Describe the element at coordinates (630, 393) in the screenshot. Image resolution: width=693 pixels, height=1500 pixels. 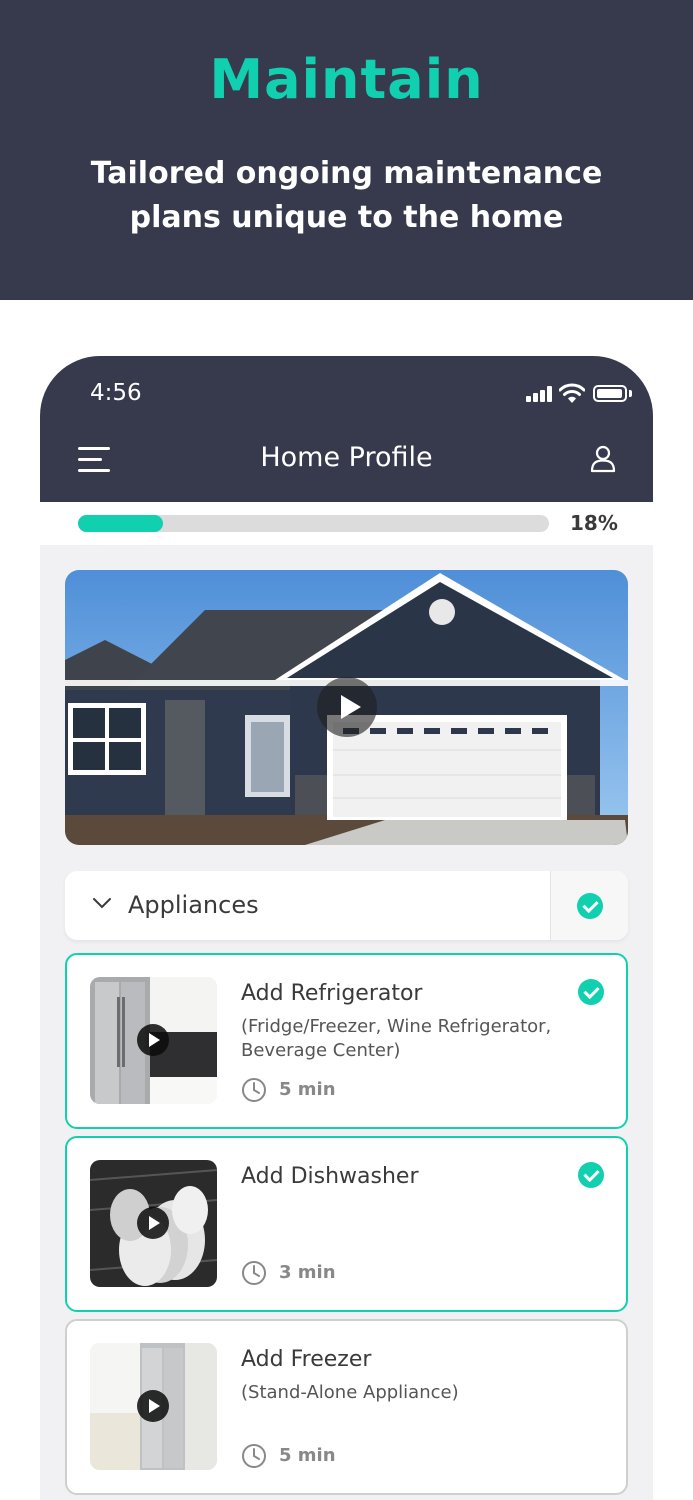
I see `battery-tip` at that location.